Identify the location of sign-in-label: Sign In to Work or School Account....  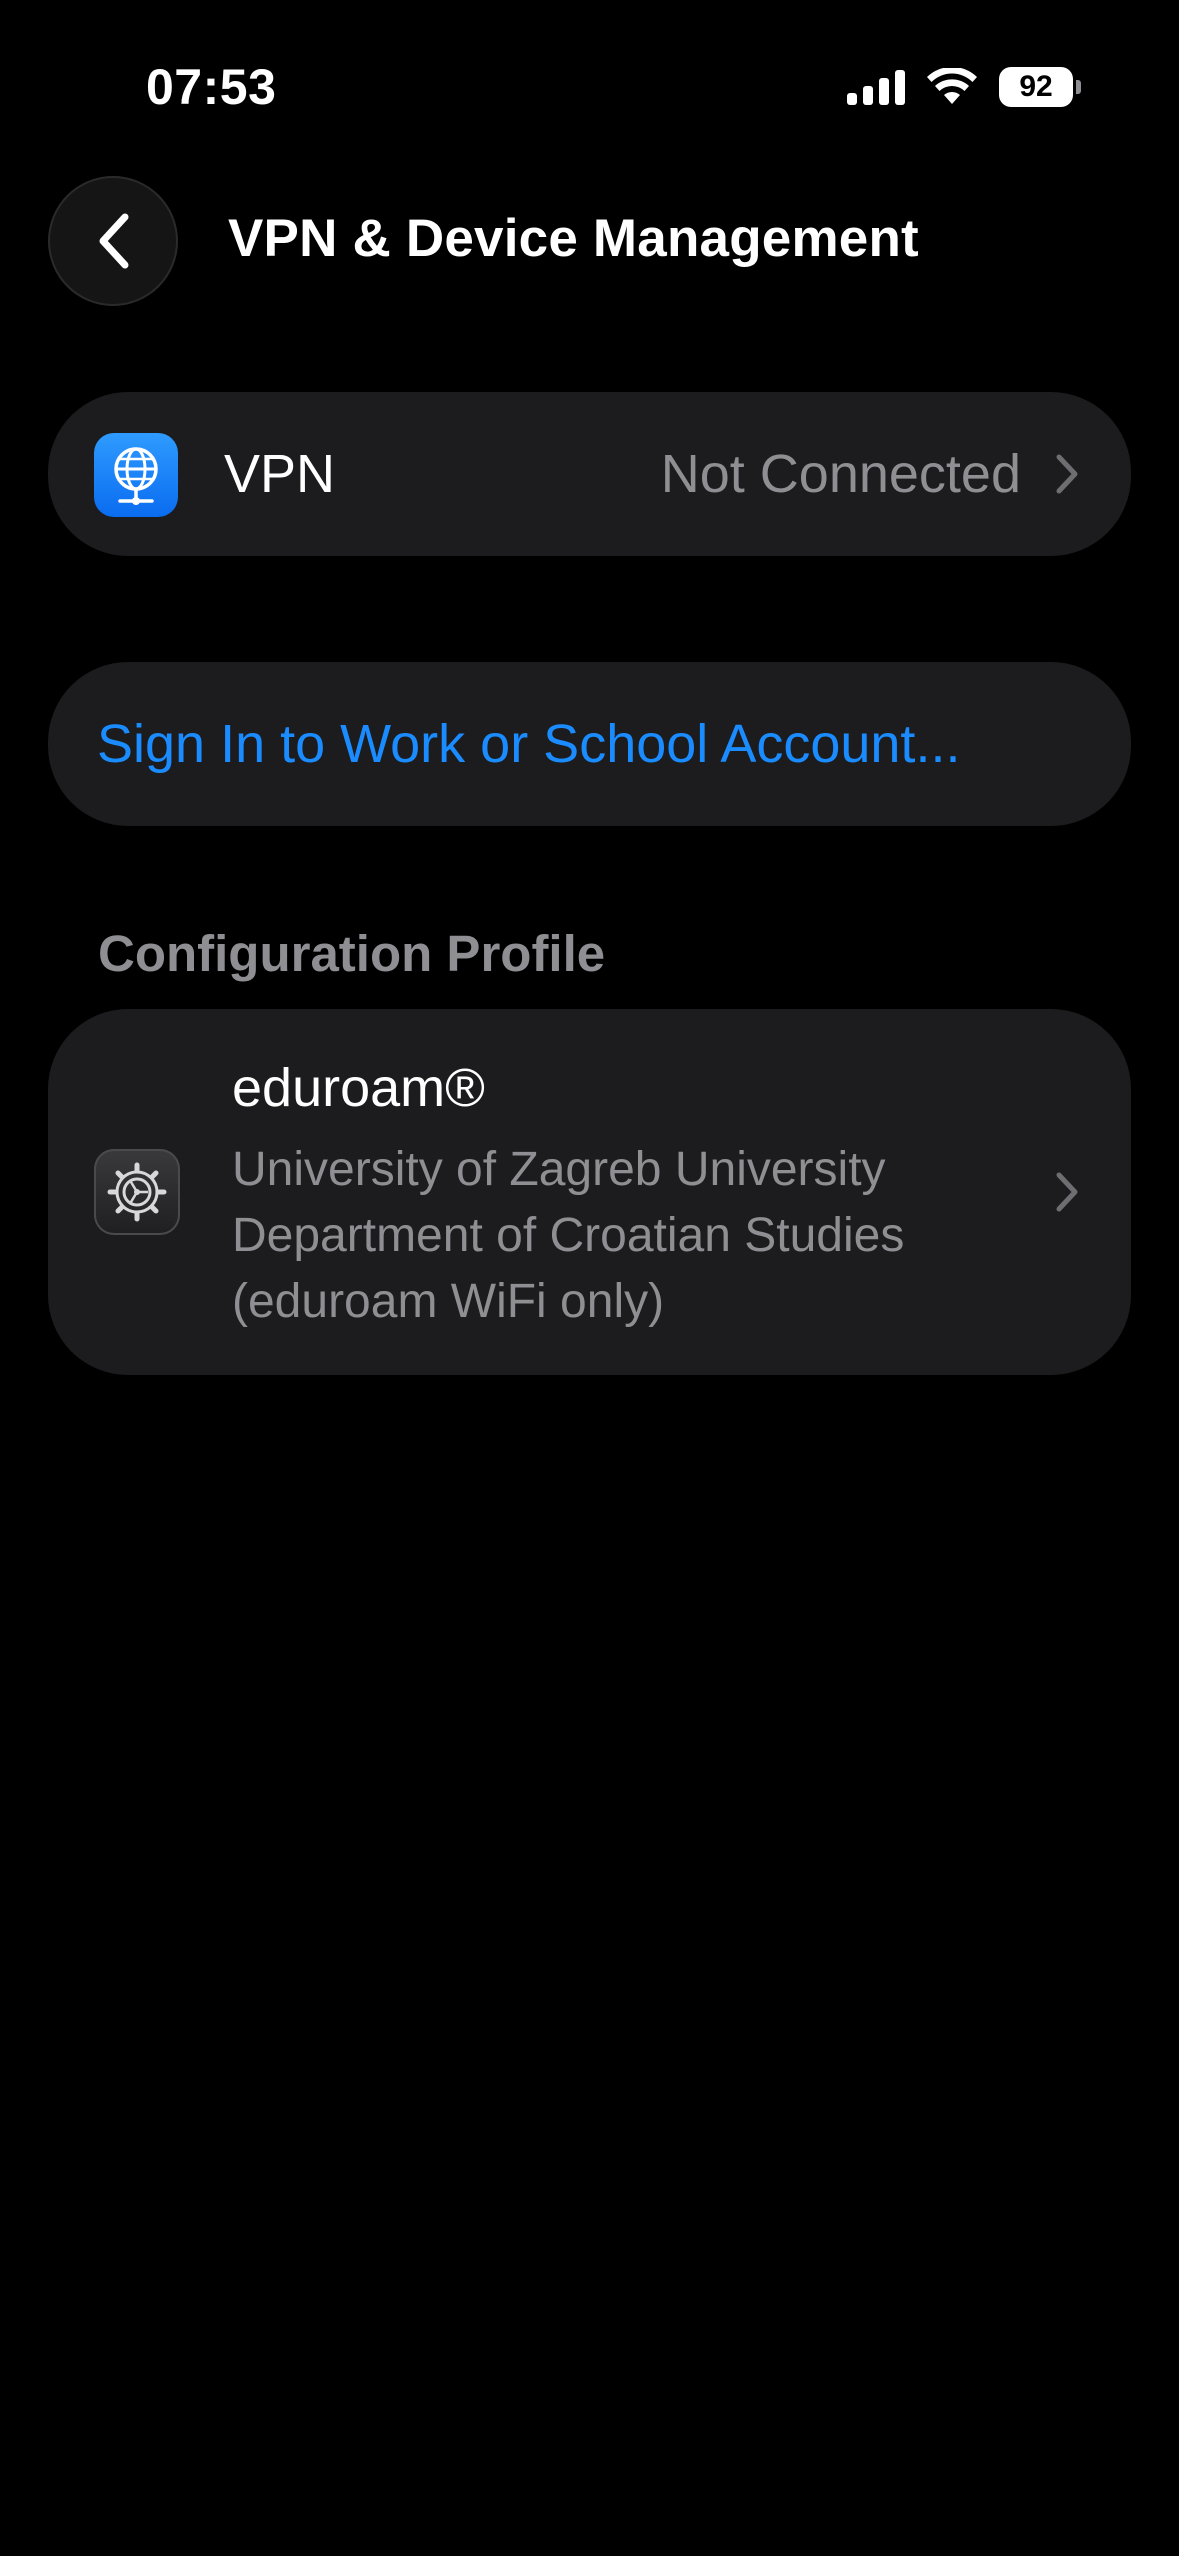
(529, 744).